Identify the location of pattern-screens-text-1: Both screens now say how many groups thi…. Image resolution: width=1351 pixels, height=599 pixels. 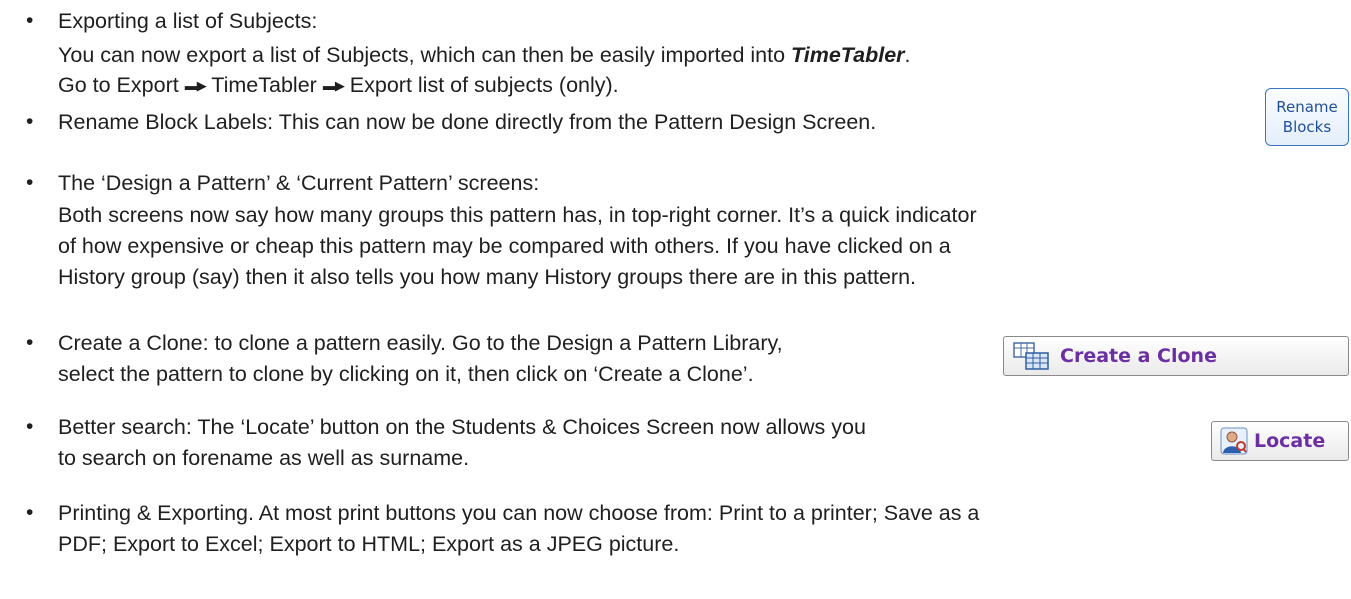
(517, 215).